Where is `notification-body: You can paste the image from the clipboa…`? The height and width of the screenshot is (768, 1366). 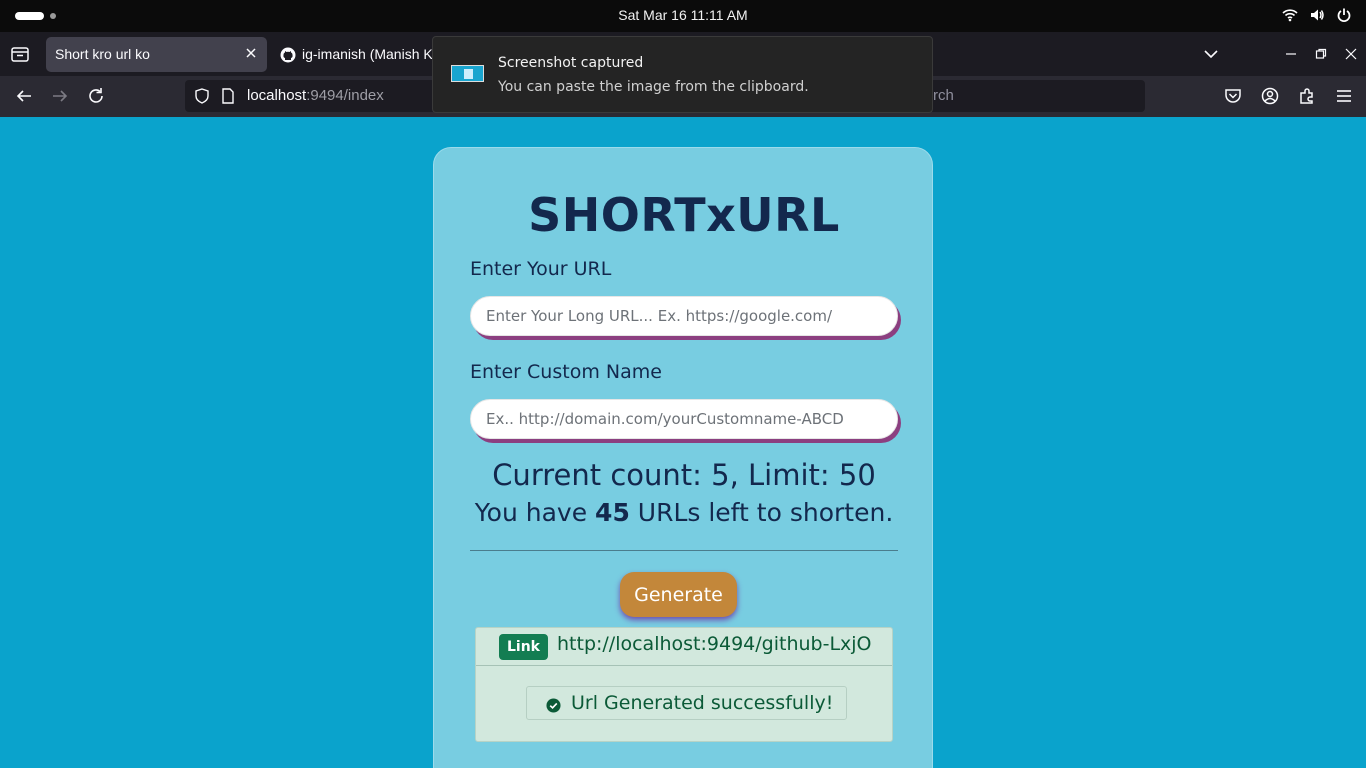
notification-body: You can paste the image from the clipboa… is located at coordinates (653, 87).